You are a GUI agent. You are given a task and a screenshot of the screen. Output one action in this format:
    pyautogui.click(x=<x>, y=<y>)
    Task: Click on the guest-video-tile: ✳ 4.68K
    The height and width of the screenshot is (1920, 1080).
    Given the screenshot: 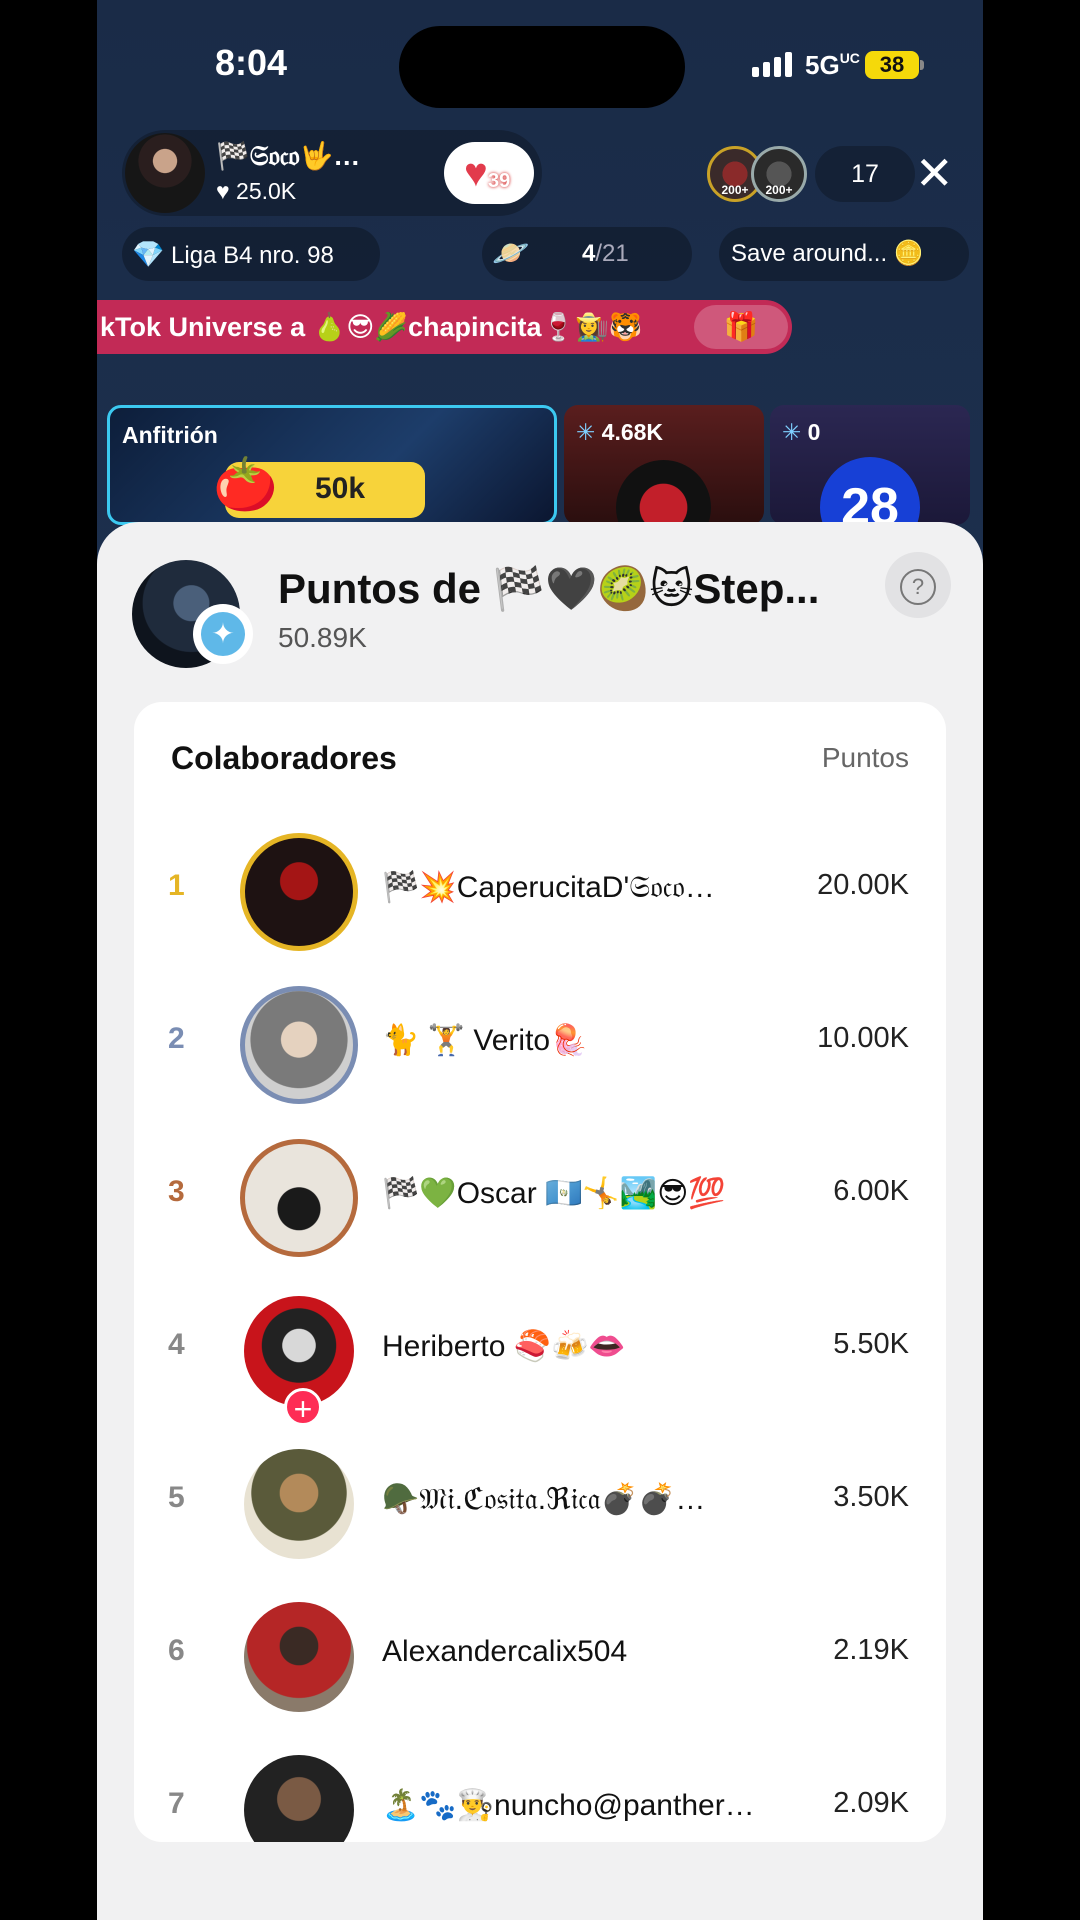 What is the action you would take?
    pyautogui.click(x=664, y=465)
    